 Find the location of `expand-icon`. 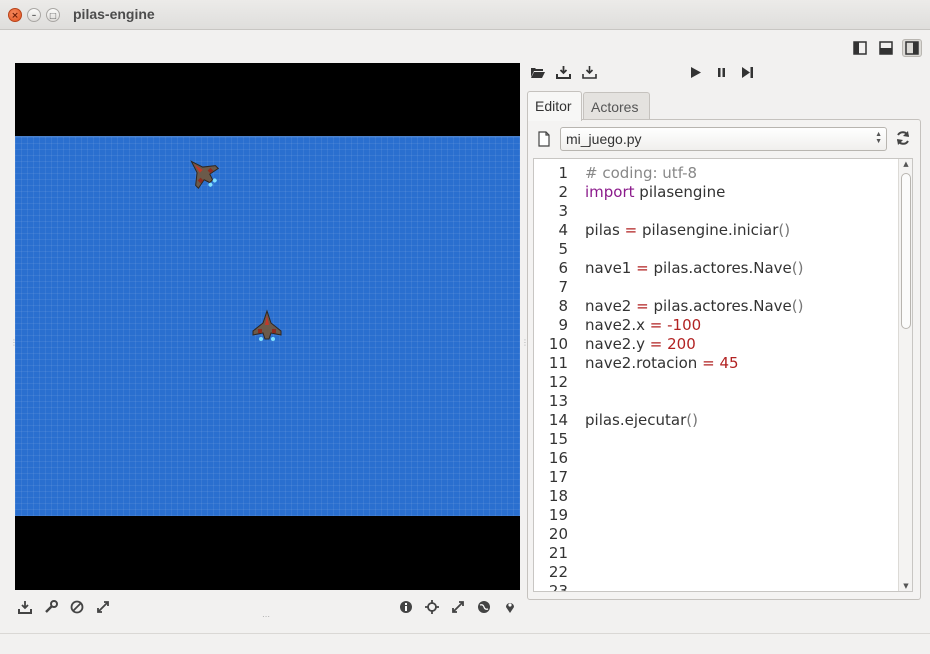

expand-icon is located at coordinates (458, 607).